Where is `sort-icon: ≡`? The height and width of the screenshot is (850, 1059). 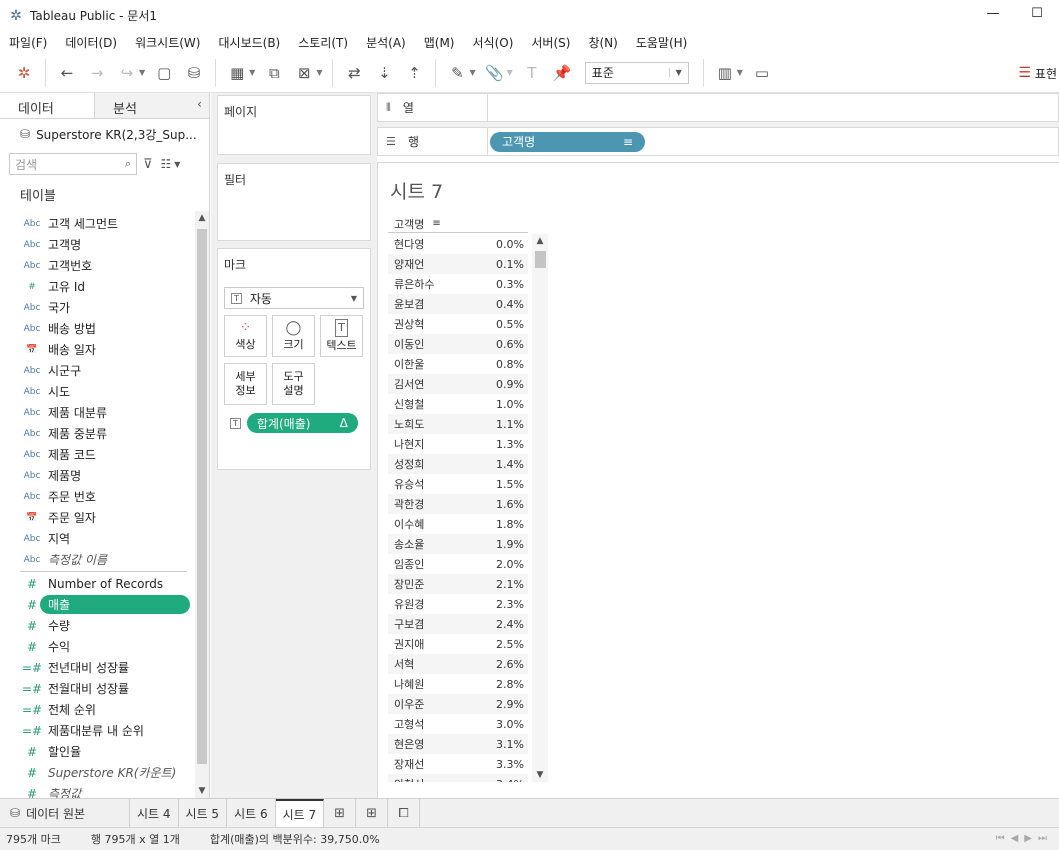
sort-icon: ≡ is located at coordinates (436, 223).